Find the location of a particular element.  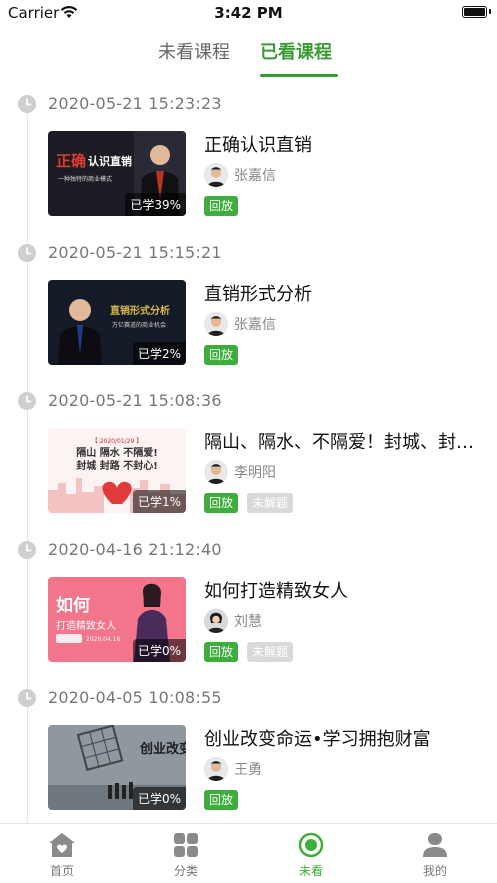

status-bar: Carrier 3:42 PM is located at coordinates (248, 13).